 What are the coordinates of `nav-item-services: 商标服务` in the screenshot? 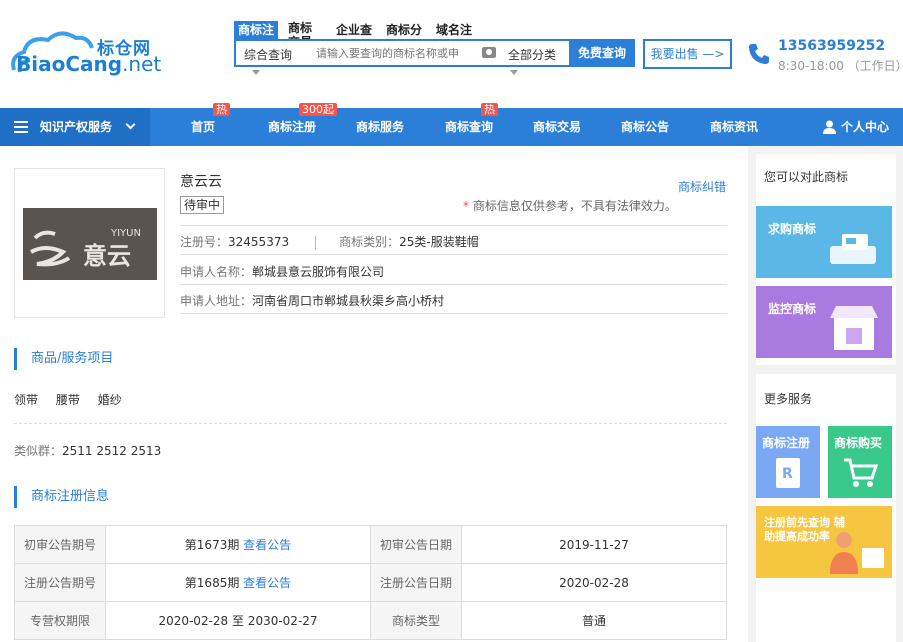 It's located at (380, 127).